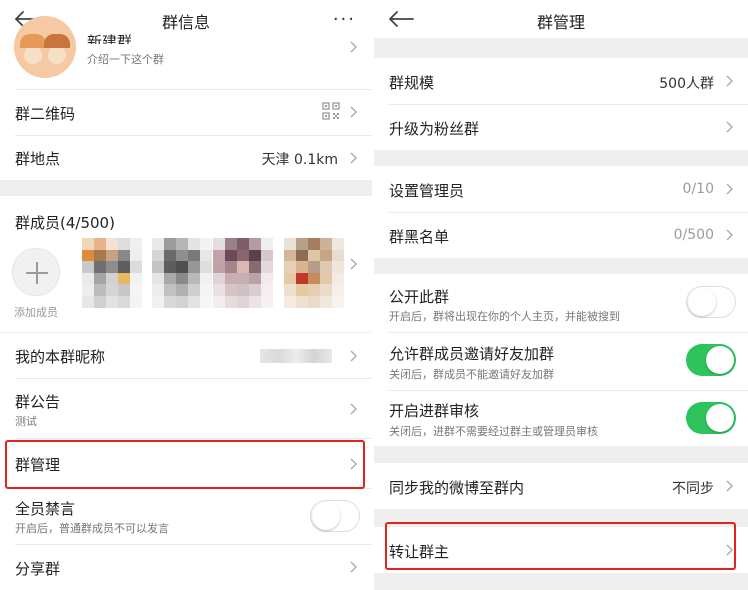 Image resolution: width=748 pixels, height=590 pixels. Describe the element at coordinates (38, 569) in the screenshot. I see `share-group-label: 分享群` at that location.